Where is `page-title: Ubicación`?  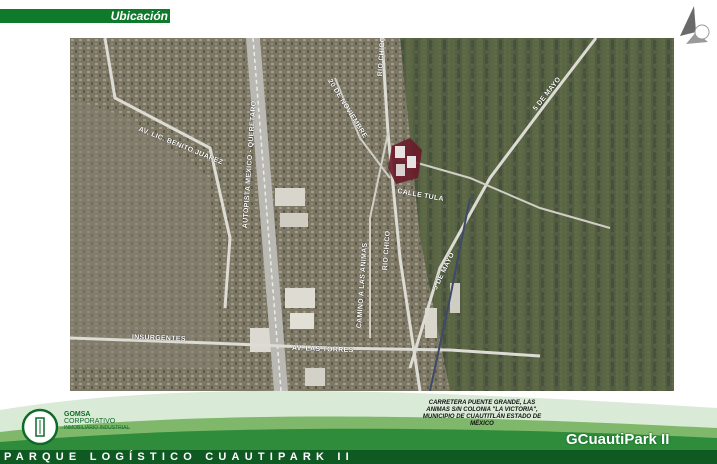
page-title: Ubicación is located at coordinates (139, 16).